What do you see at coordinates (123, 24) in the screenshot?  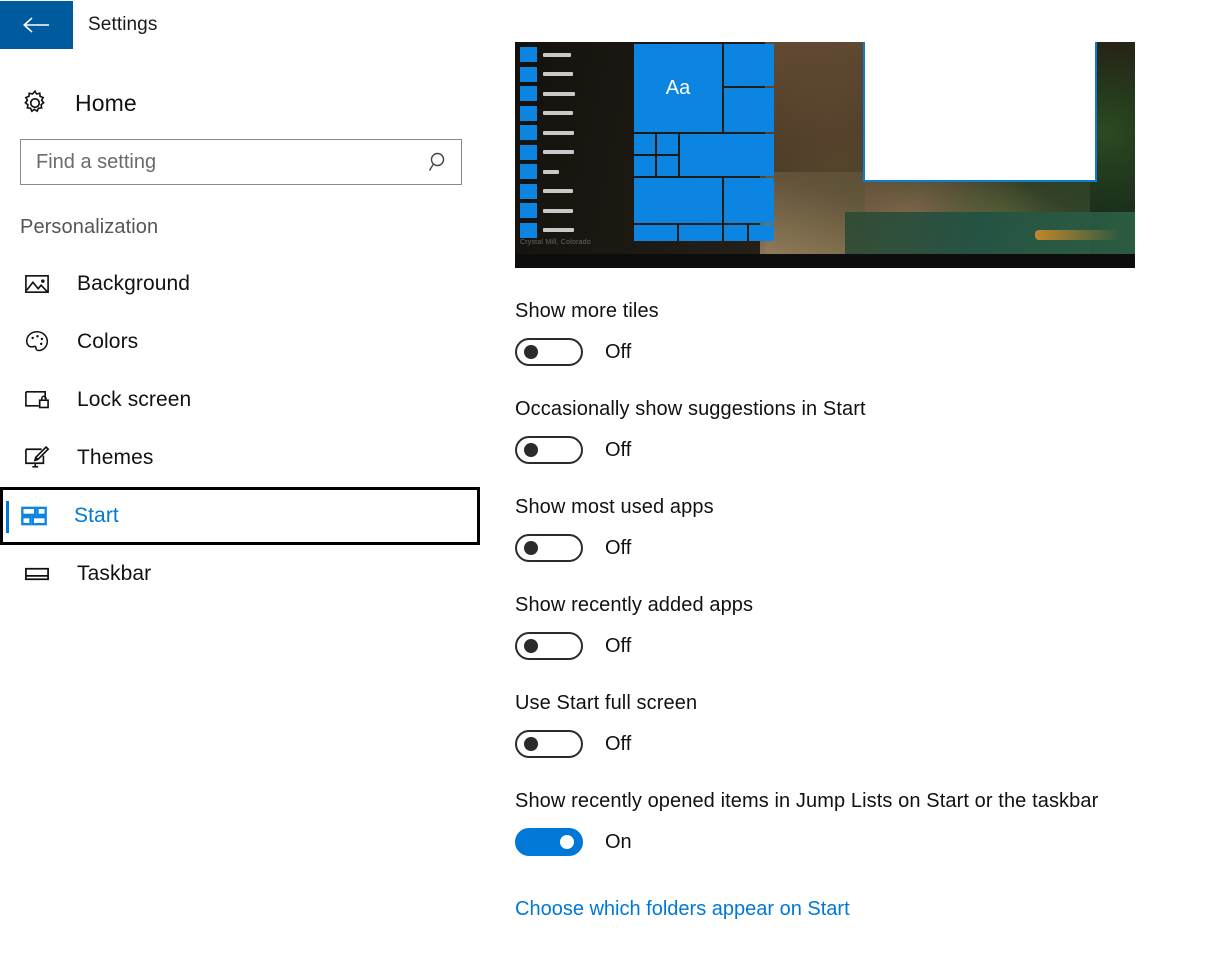 I see `app-title: Settings` at bounding box center [123, 24].